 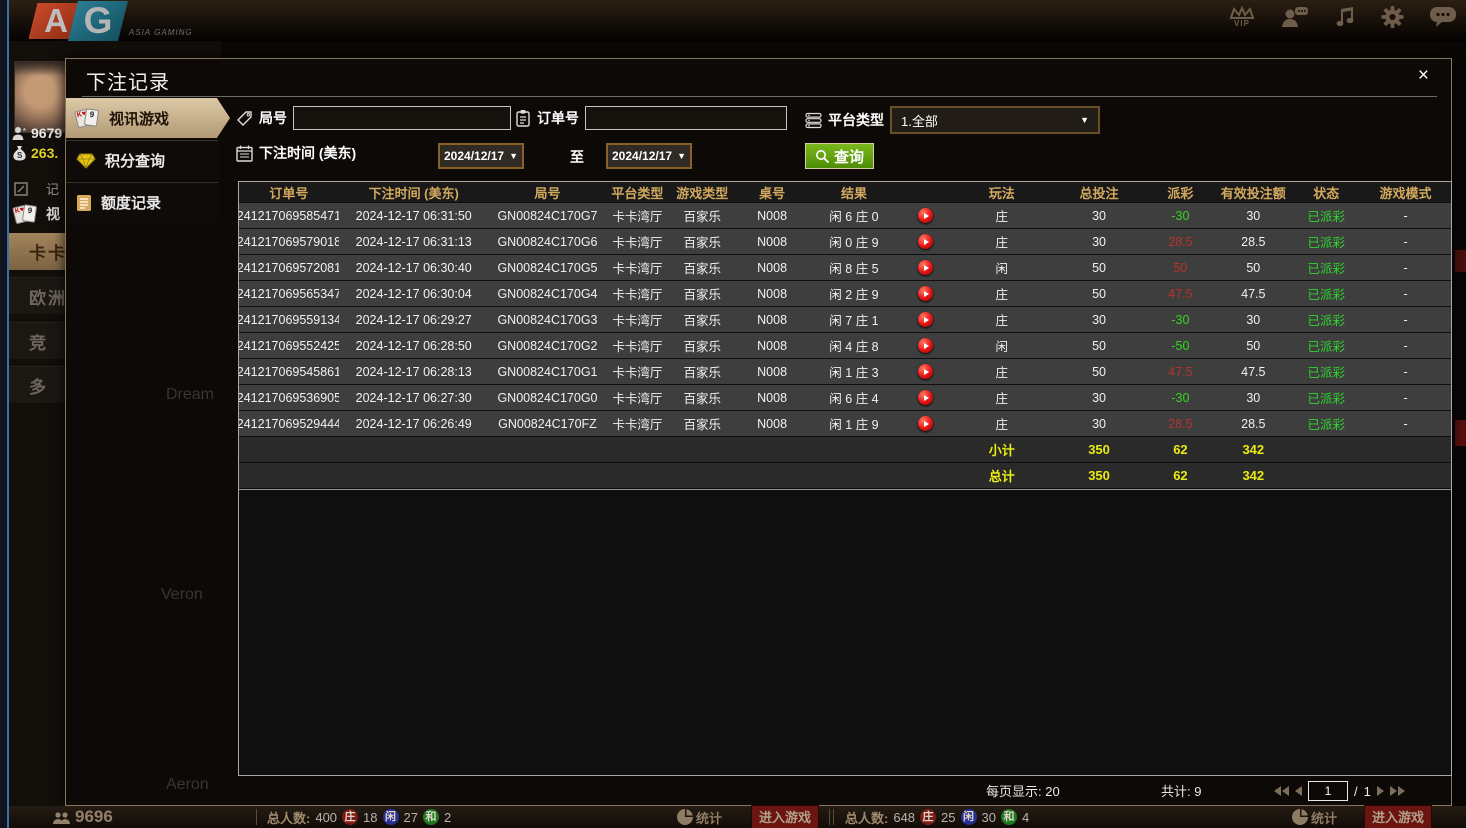 What do you see at coordinates (995, 120) in the screenshot?
I see `platform-select: 1.全部 ▼` at bounding box center [995, 120].